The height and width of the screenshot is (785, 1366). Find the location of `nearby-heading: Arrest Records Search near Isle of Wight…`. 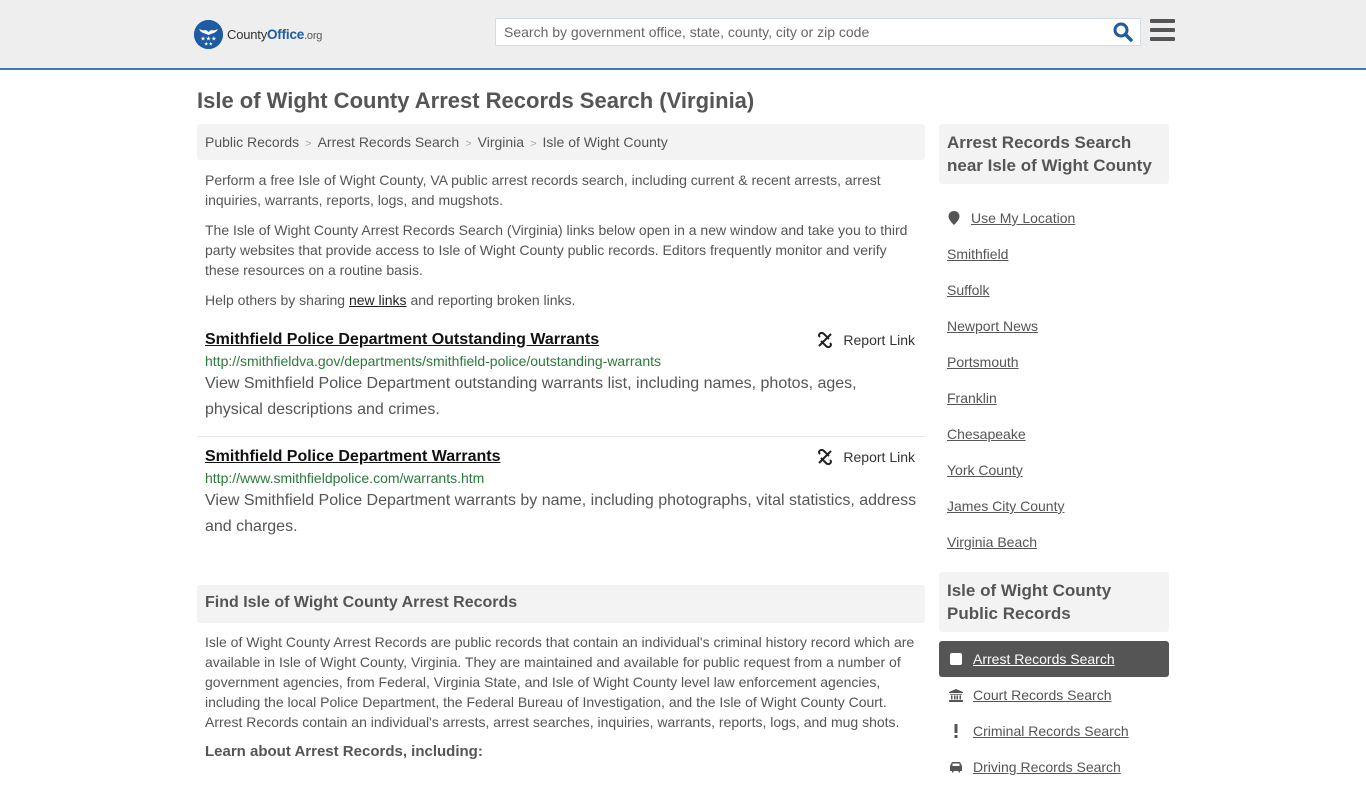

nearby-heading: Arrest Records Search near Isle of Wight… is located at coordinates (1054, 154).